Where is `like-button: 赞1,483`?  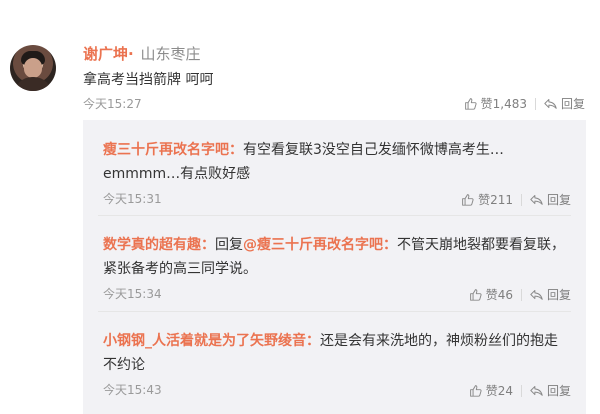
like-button: 赞1,483 is located at coordinates (495, 103).